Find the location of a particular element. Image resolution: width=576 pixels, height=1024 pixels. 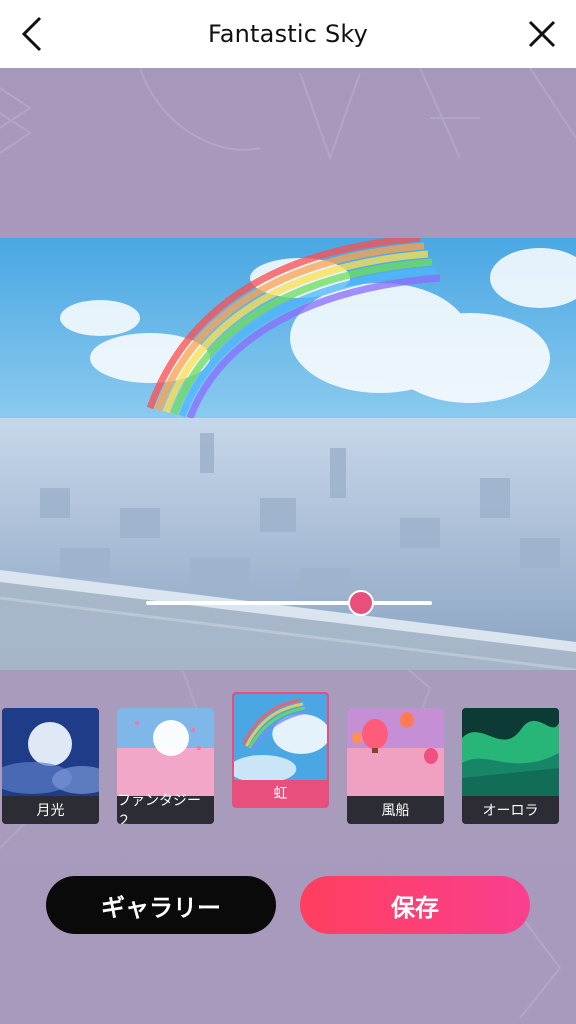

filter-label: 虹 is located at coordinates (280, 793).